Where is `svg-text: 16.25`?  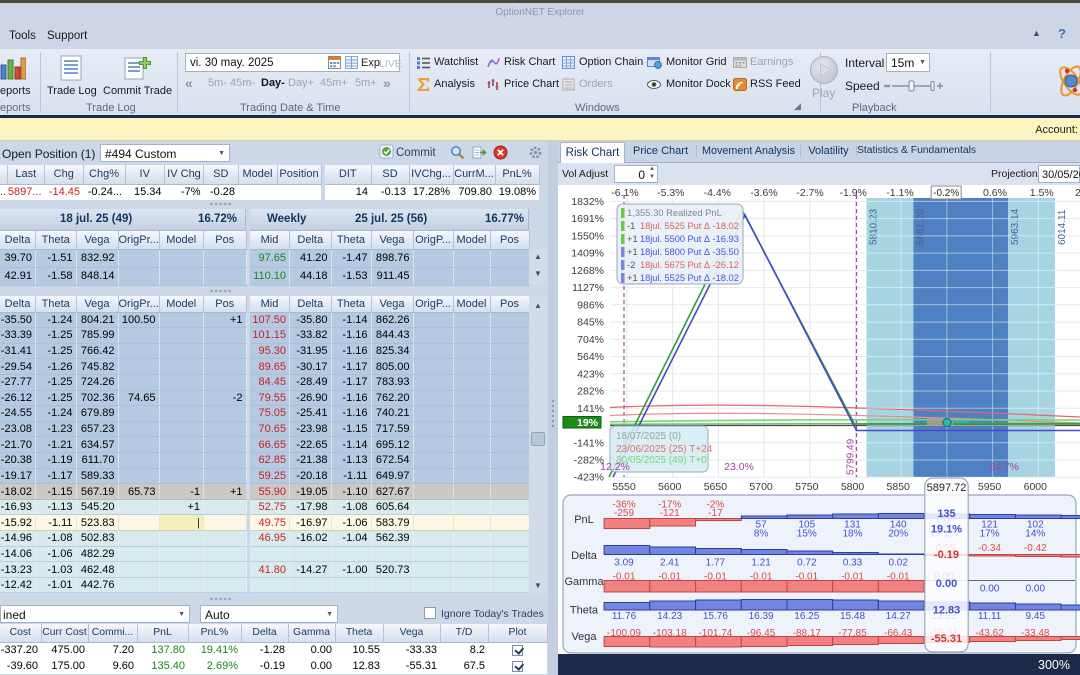 svg-text: 16.25 is located at coordinates (806, 616).